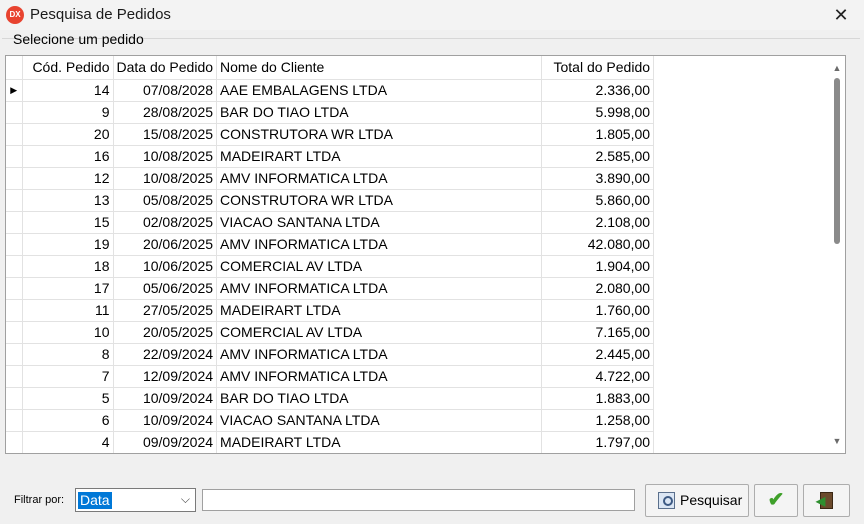 This screenshot has height=524, width=864. Describe the element at coordinates (165, 376) in the screenshot. I see `cell-data: 12/09/2024` at that location.